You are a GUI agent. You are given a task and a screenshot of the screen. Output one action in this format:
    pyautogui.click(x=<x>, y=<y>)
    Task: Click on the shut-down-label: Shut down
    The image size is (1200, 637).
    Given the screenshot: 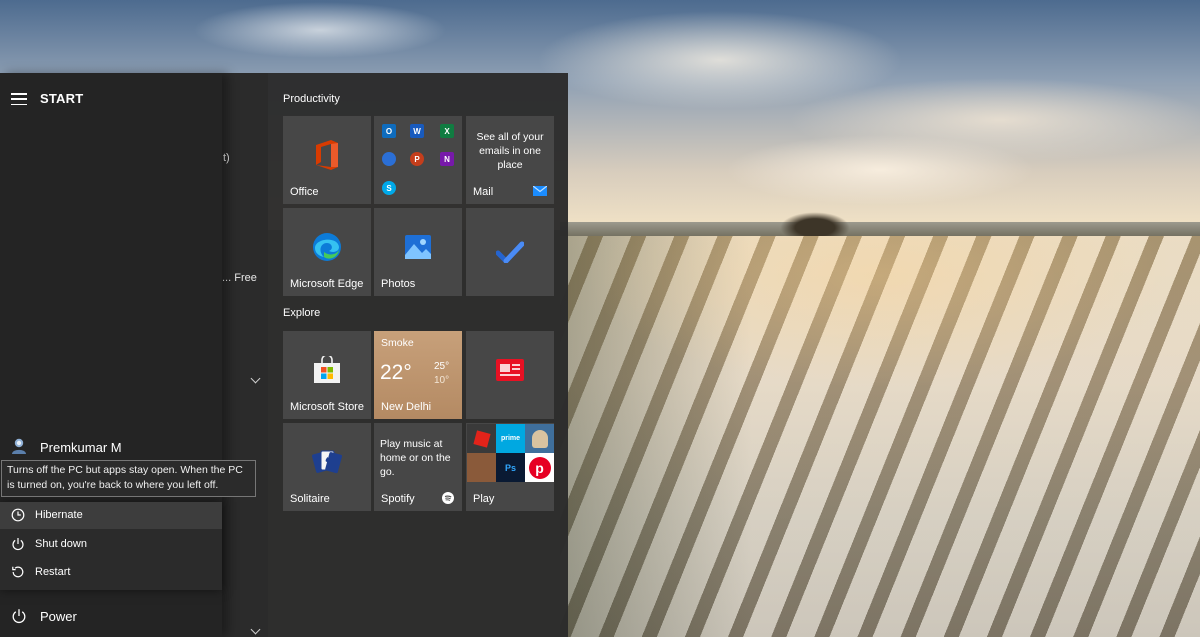 What is the action you would take?
    pyautogui.click(x=61, y=544)
    